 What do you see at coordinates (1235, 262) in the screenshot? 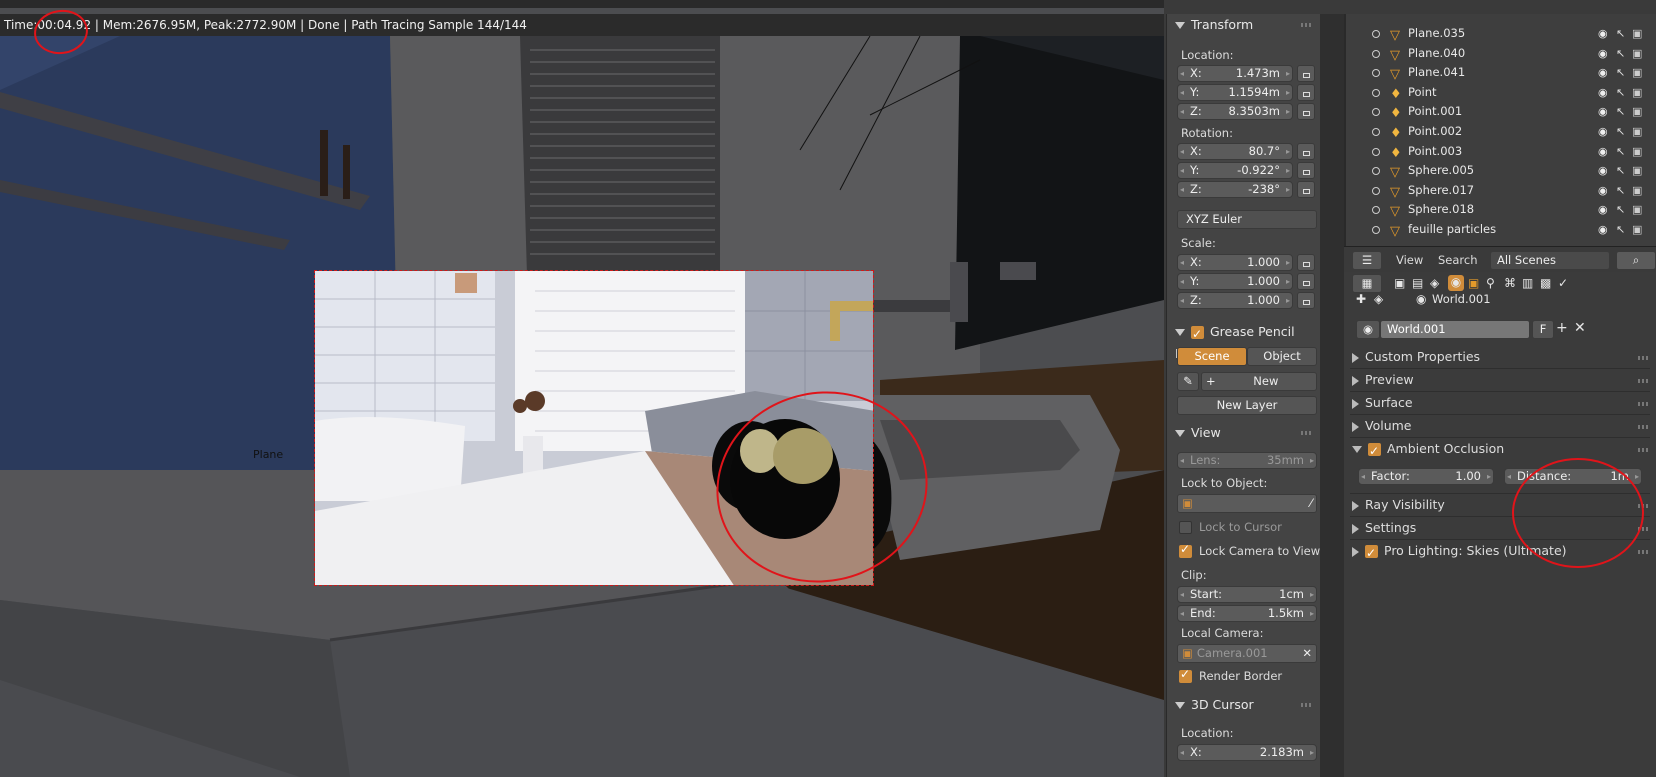
I see `scale-x-field: X:1.000` at bounding box center [1235, 262].